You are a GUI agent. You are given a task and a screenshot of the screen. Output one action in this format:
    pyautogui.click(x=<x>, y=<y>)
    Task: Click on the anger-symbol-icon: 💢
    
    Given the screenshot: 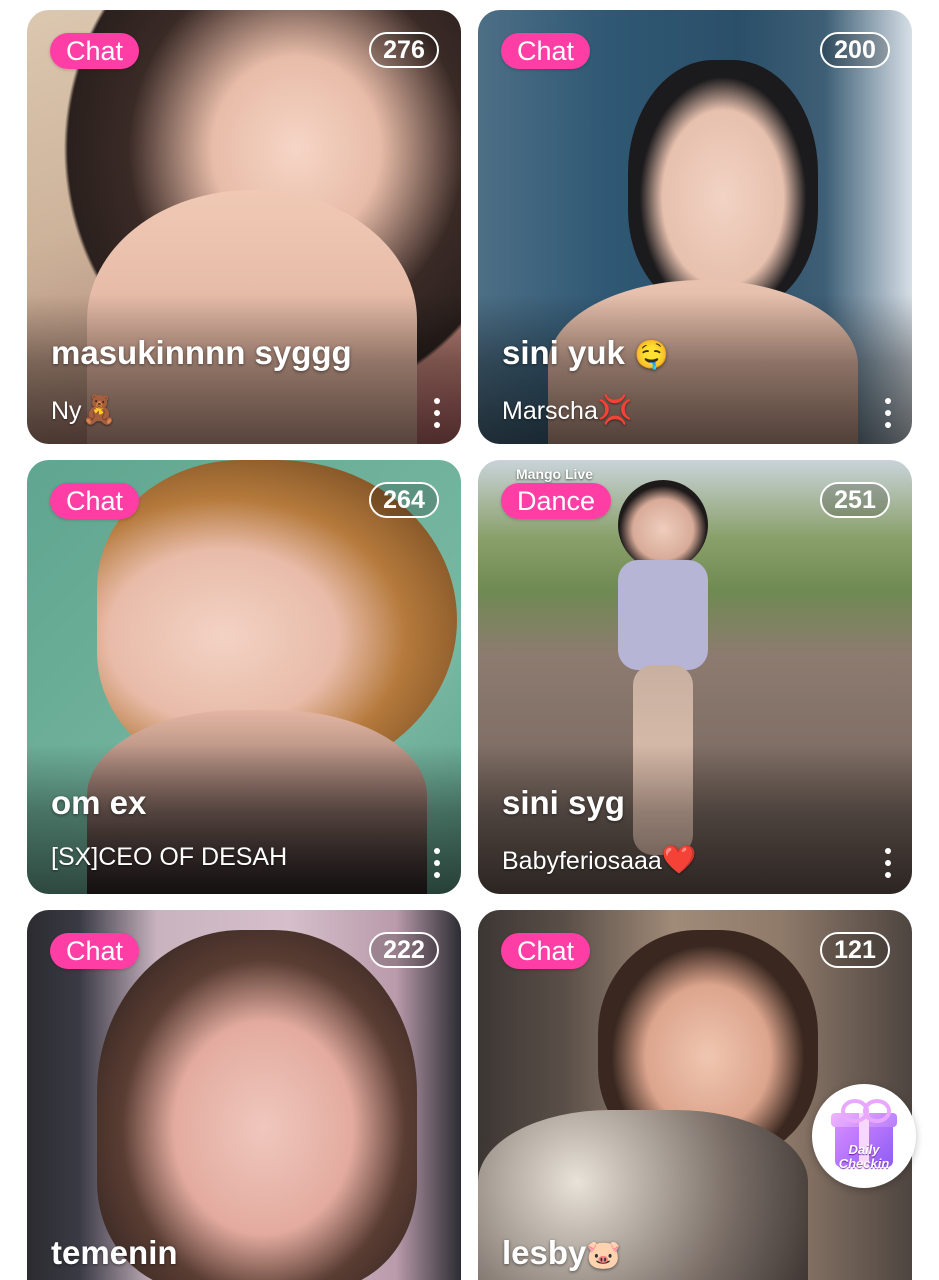 What is the action you would take?
    pyautogui.click(x=615, y=409)
    